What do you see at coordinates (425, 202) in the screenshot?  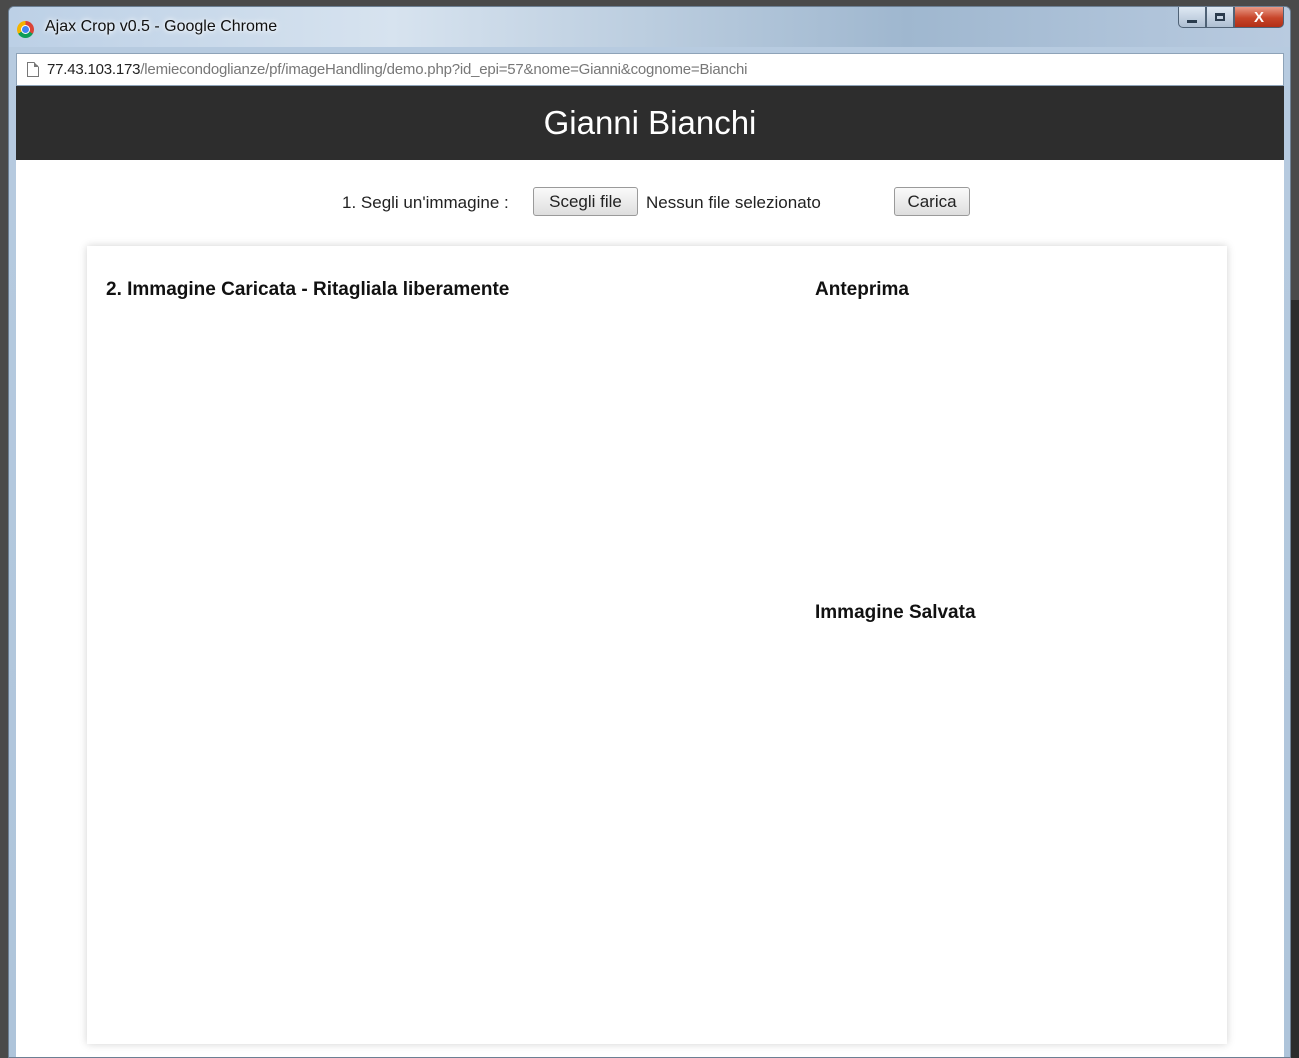 I see `upload-label: 1. Segli un'immagine :` at bounding box center [425, 202].